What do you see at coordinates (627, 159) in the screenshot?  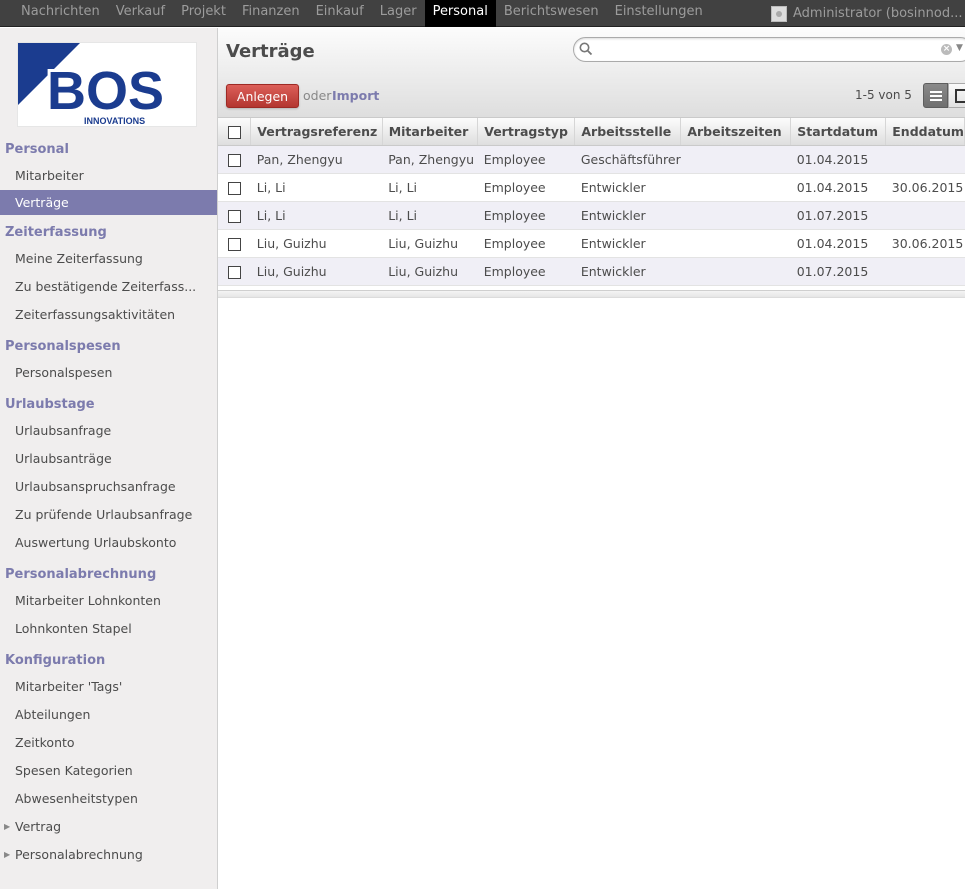 I see `cell-arbeitsstelle: Geschäftsführer` at bounding box center [627, 159].